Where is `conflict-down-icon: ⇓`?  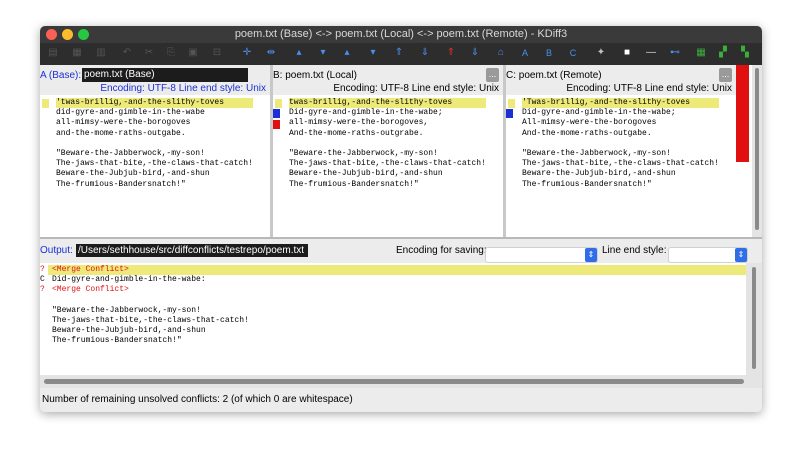
conflict-down-icon: ⇓ is located at coordinates (475, 53).